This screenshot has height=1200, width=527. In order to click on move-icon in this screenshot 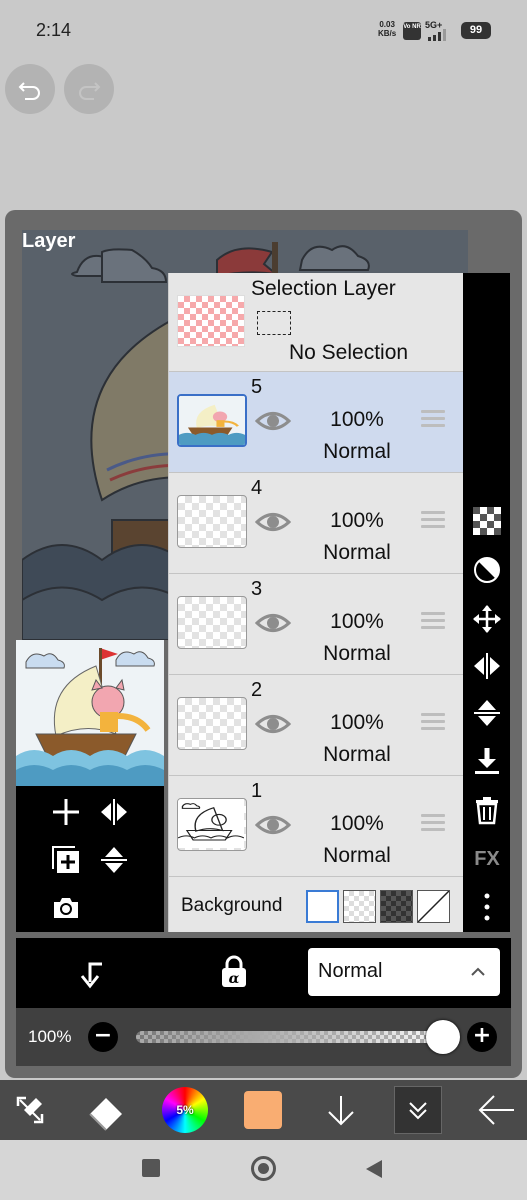, I will do `click(487, 619)`.